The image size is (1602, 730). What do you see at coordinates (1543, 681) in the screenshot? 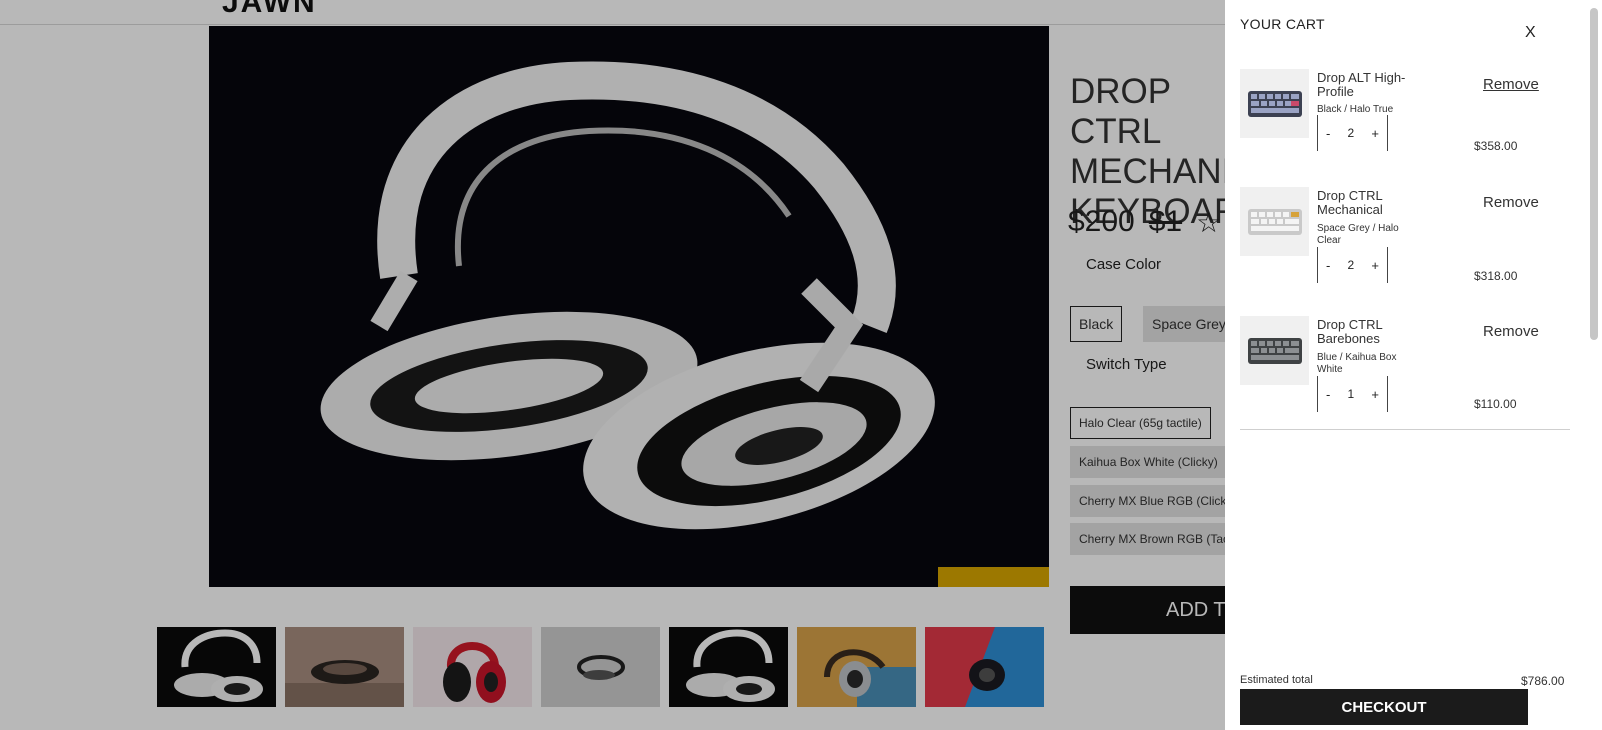
I see `estimated-total-value: $786.00` at bounding box center [1543, 681].